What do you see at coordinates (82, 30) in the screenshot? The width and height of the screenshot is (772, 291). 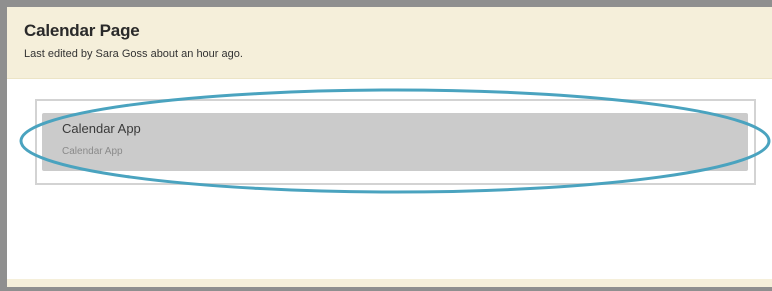 I see `page-title: Calendar Page` at bounding box center [82, 30].